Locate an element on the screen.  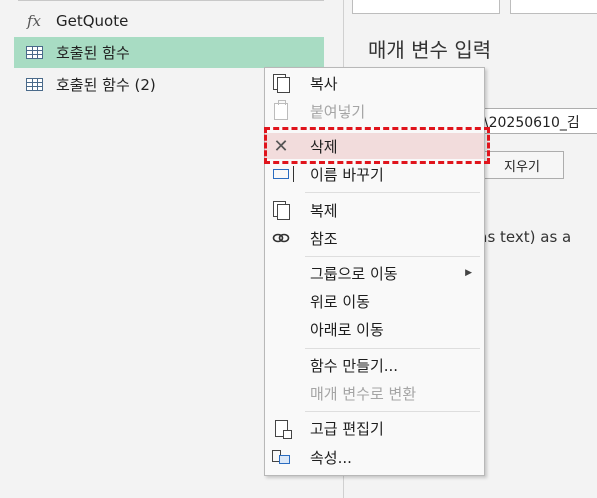
menu-item-label: 복제 is located at coordinates (324, 210).